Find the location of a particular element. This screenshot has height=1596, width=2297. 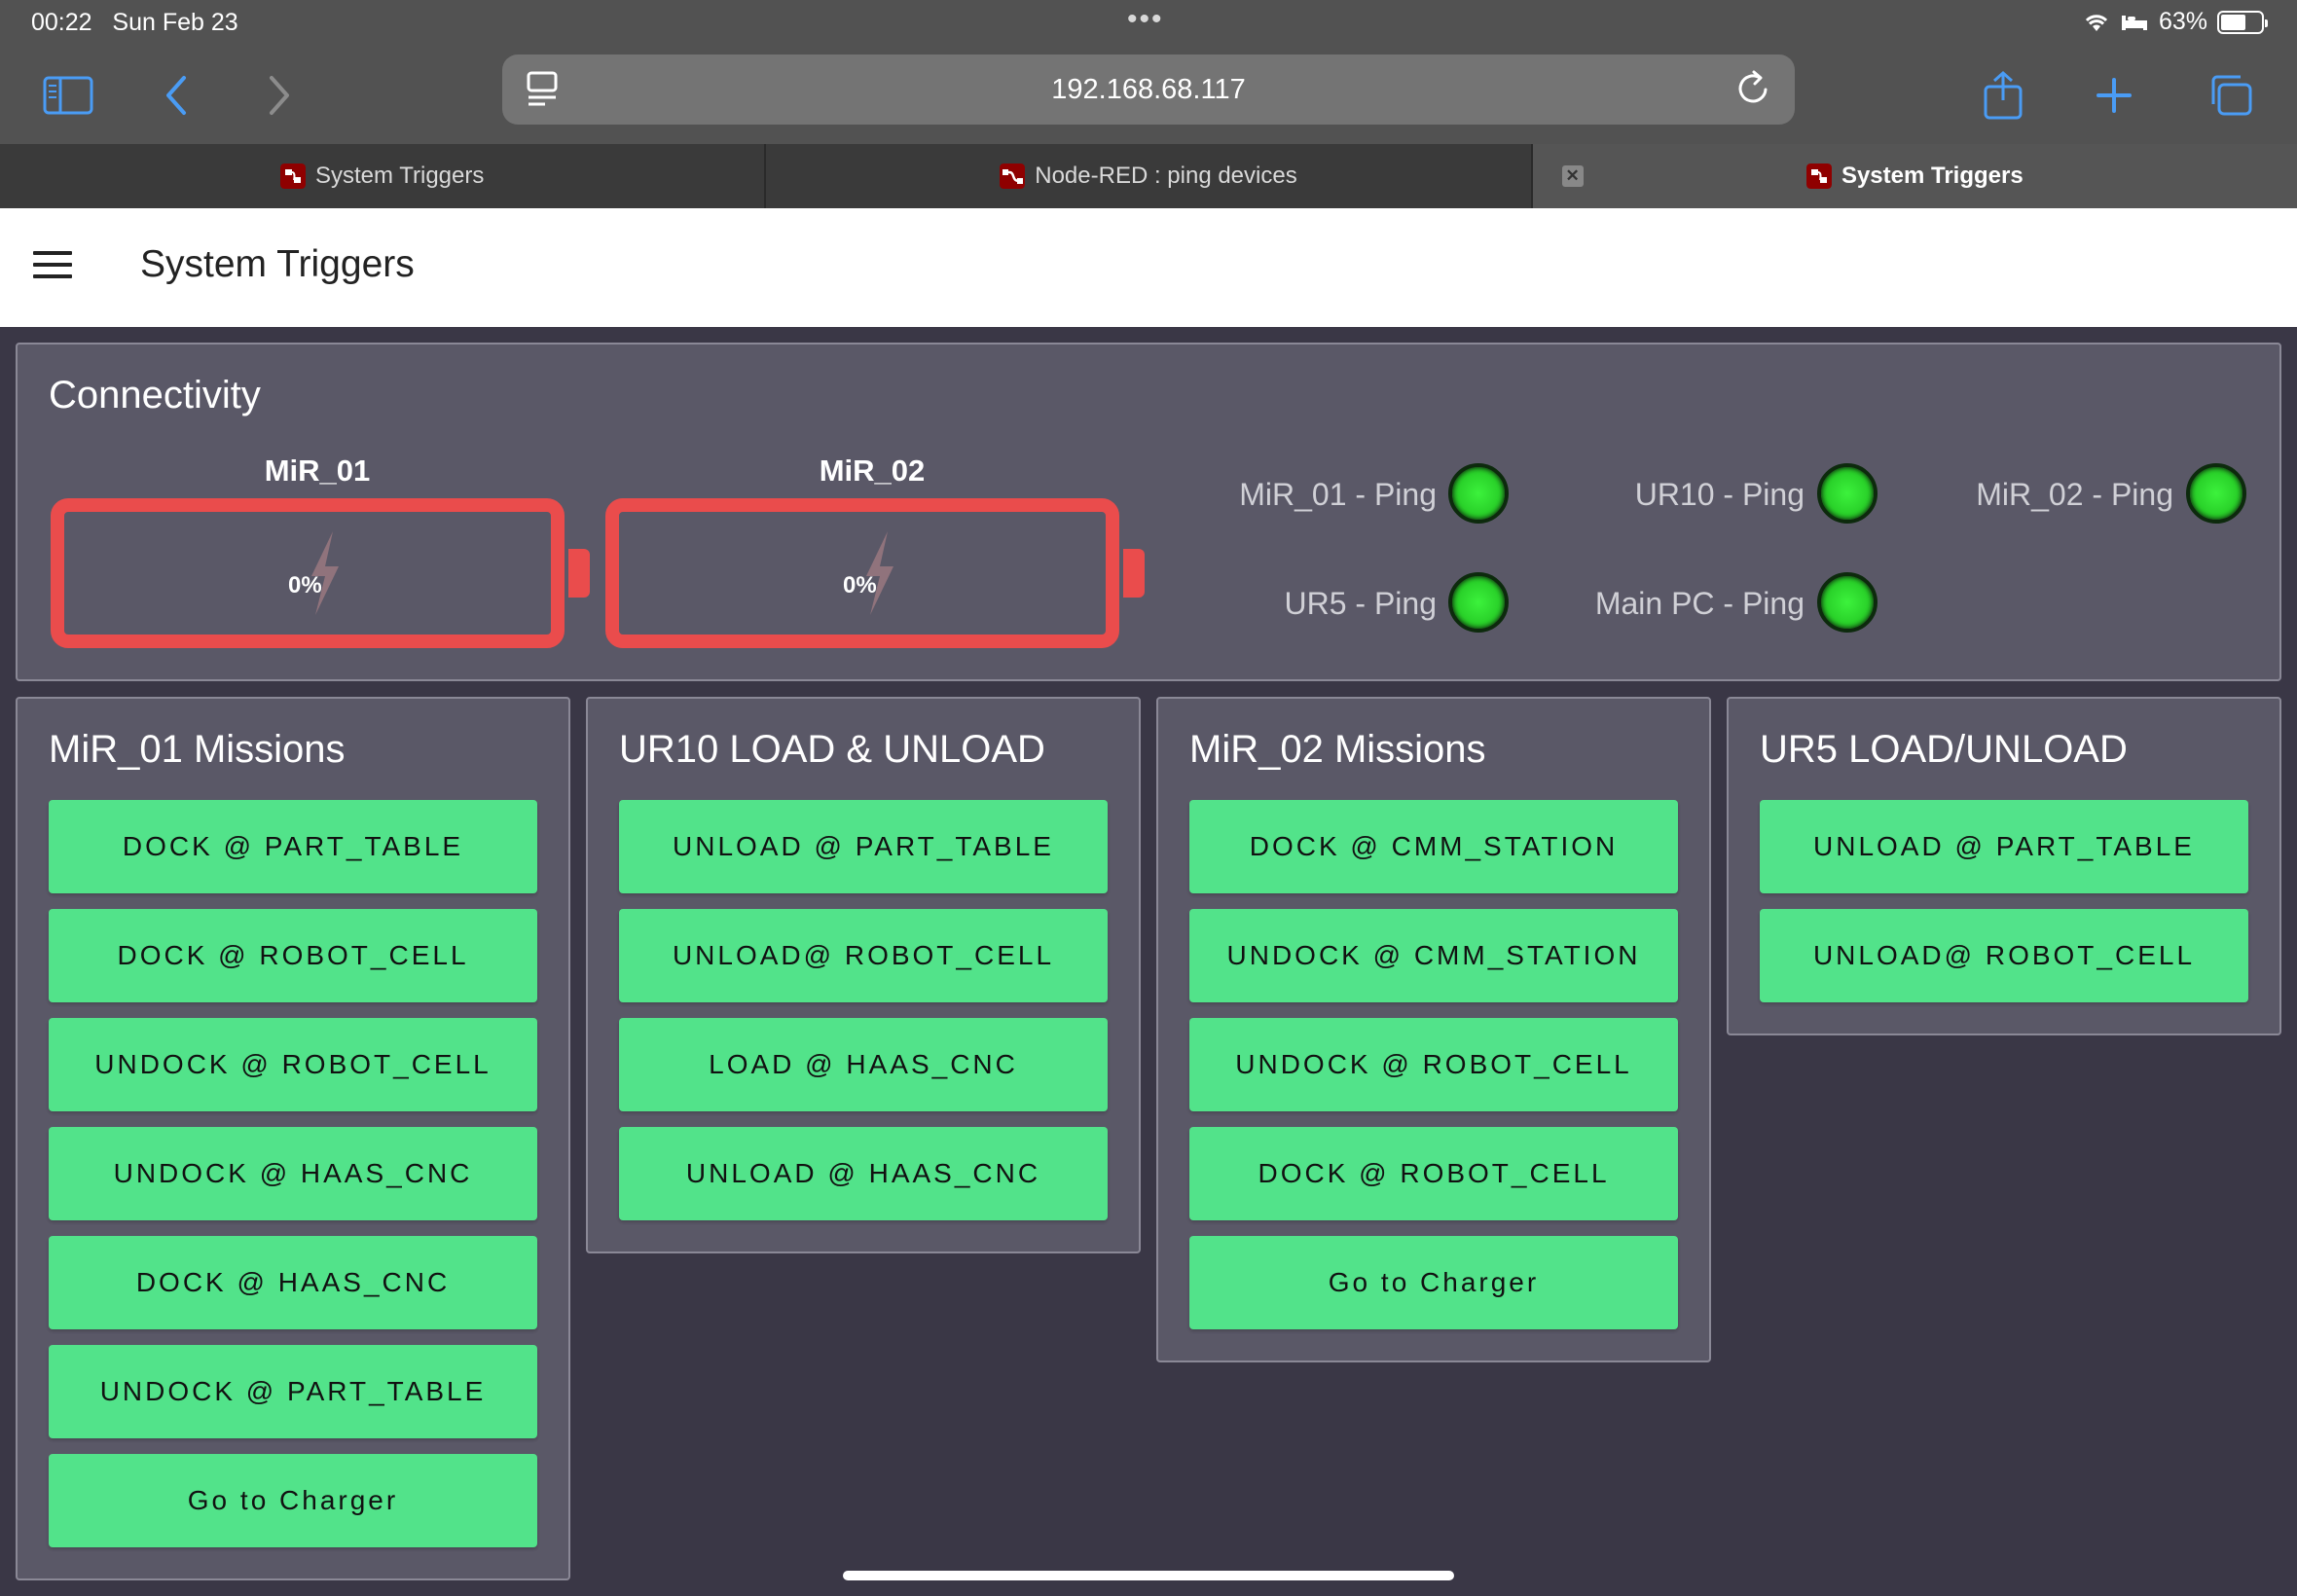

mir01-dock-haas-cnc-button: DOCK @ HAAS_CNC is located at coordinates (293, 1282).